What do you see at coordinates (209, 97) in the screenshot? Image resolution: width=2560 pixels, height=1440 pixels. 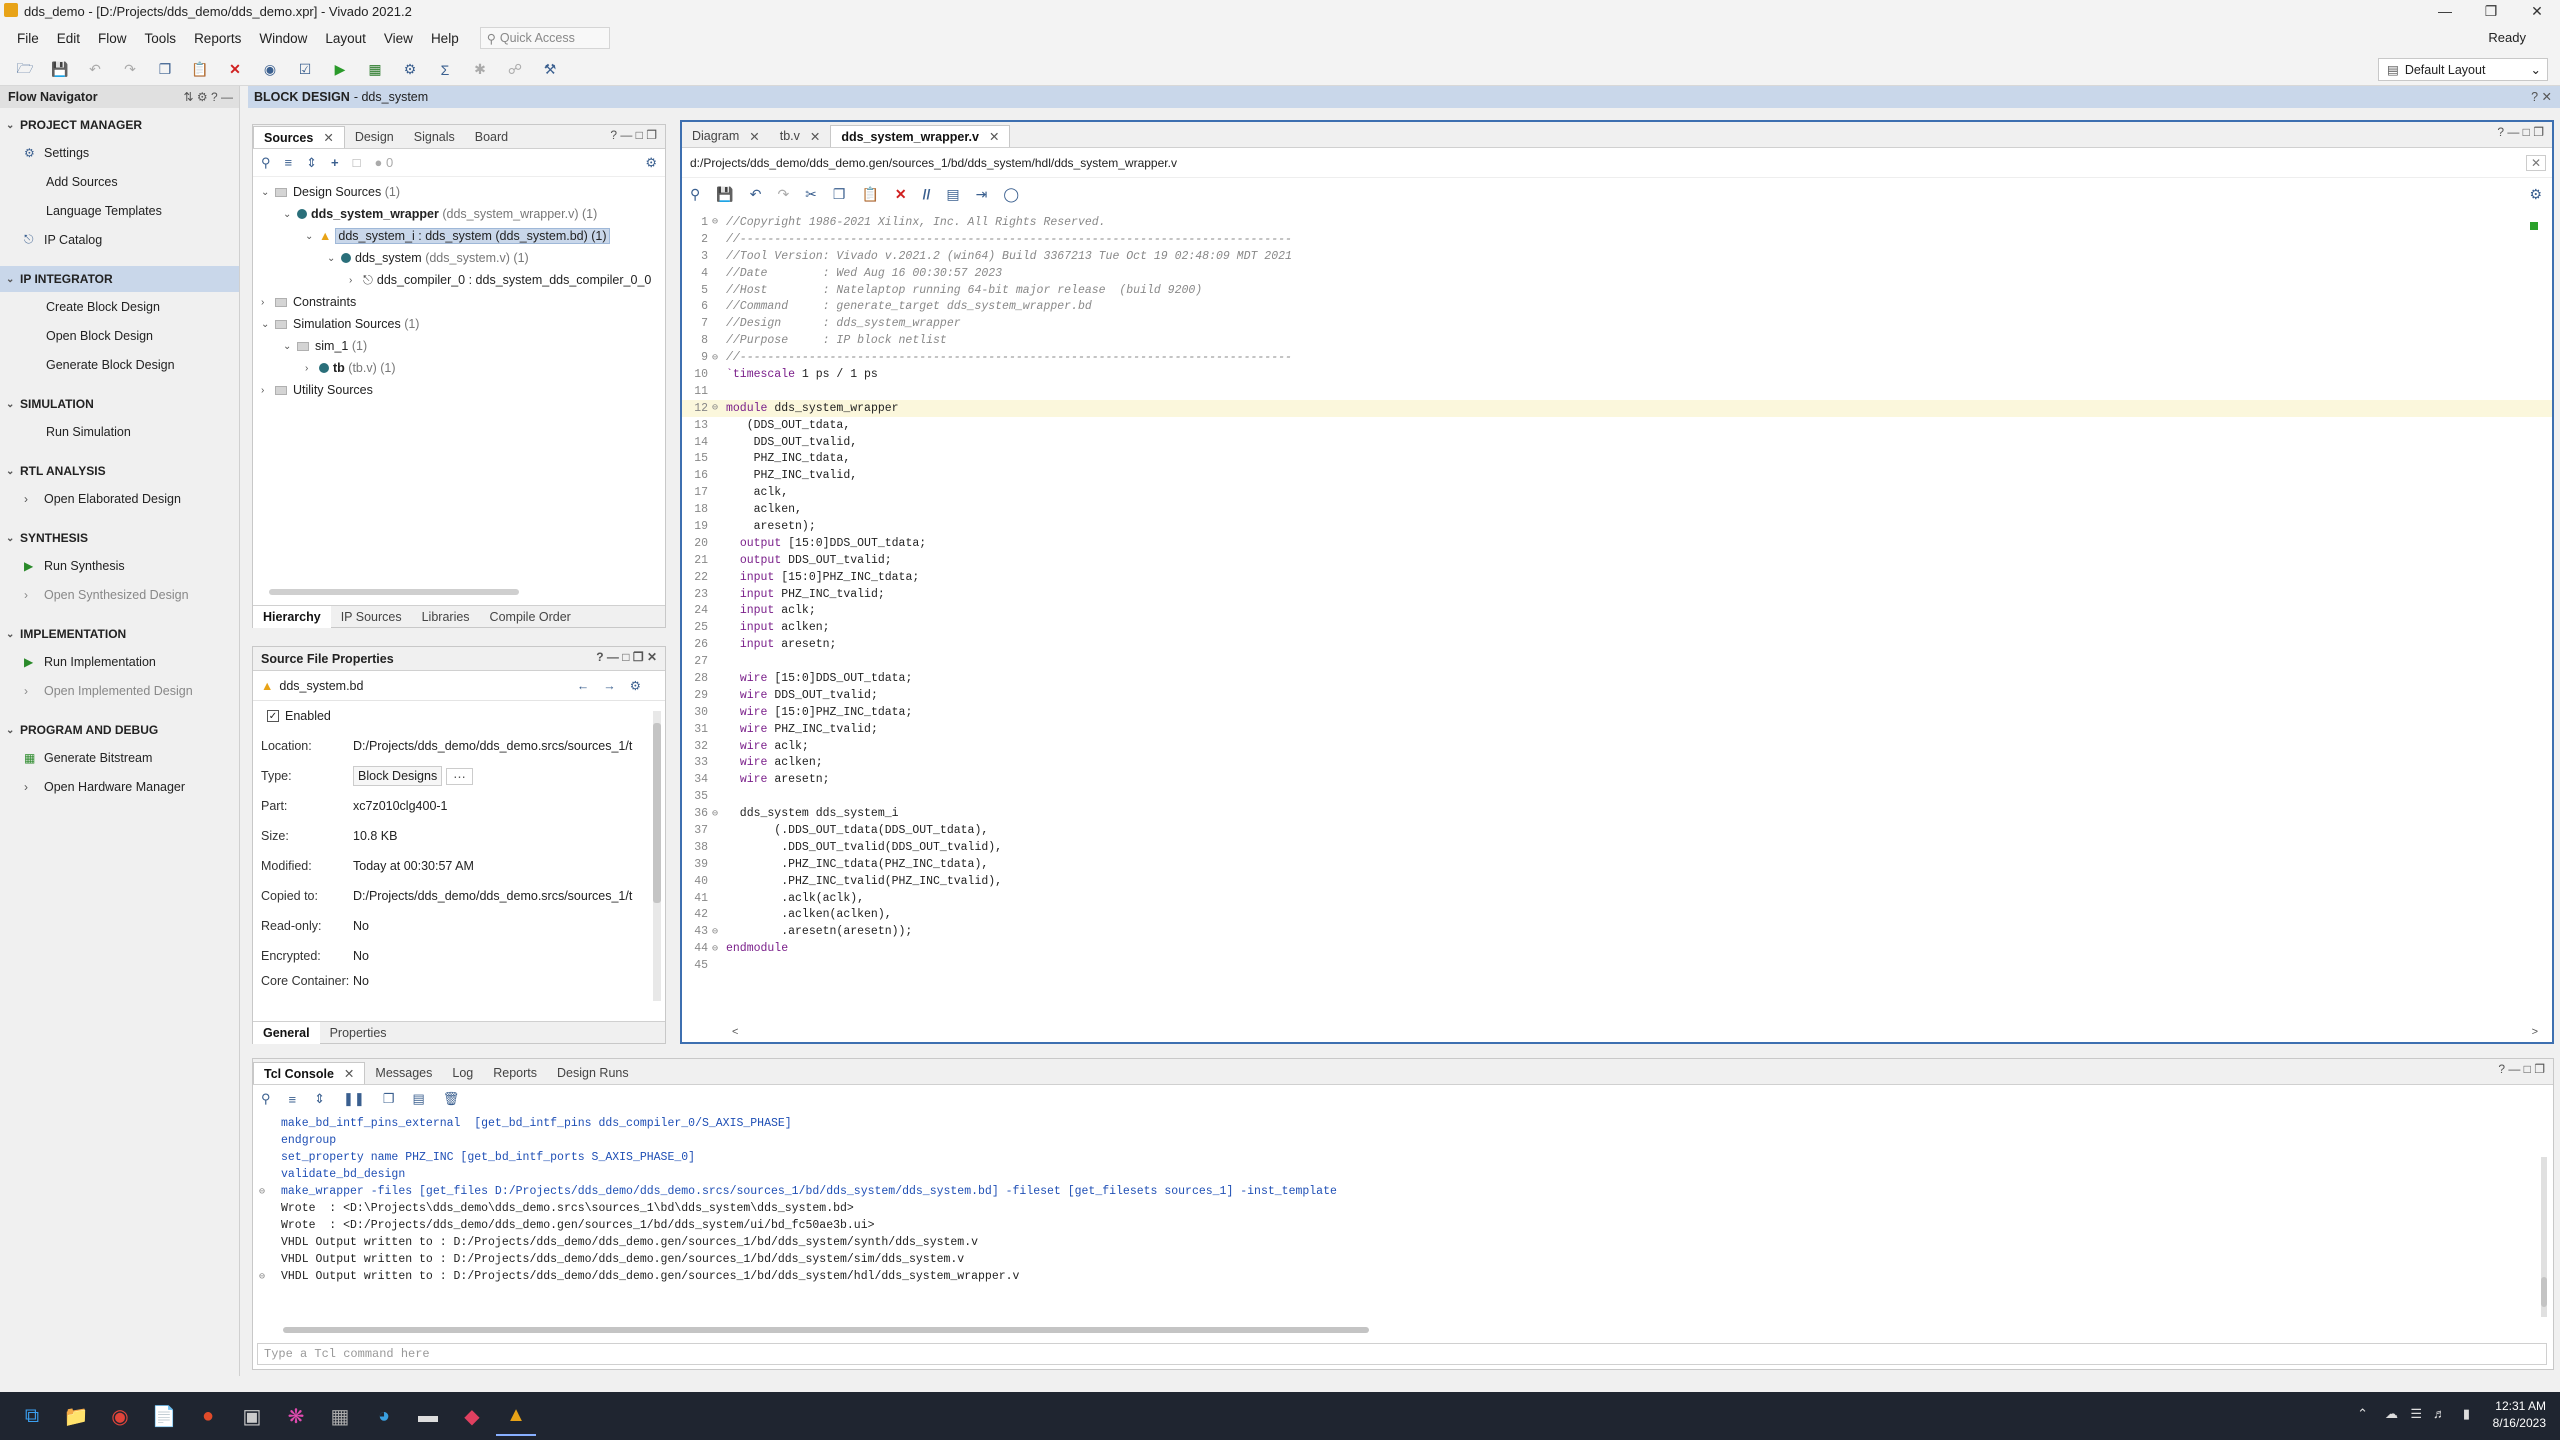 I see `panel-controls-icon: ⇅ ⚙ ? —` at bounding box center [209, 97].